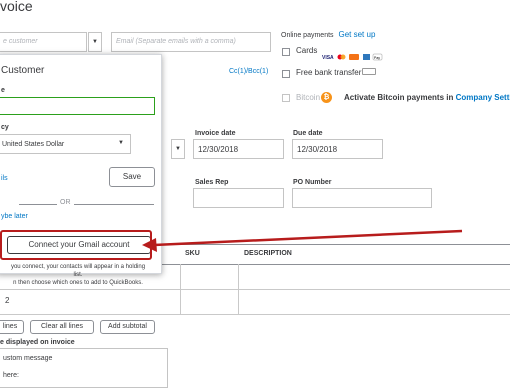  I want to click on or-divider-right, so click(114, 204).